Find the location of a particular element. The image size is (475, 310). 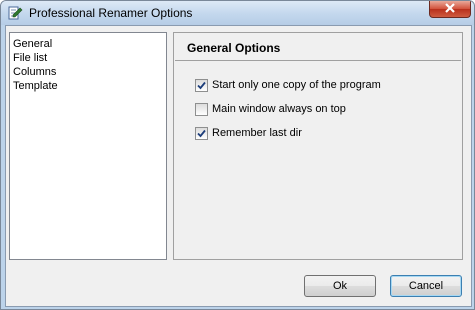

cancel-button: Cancel is located at coordinates (426, 286).